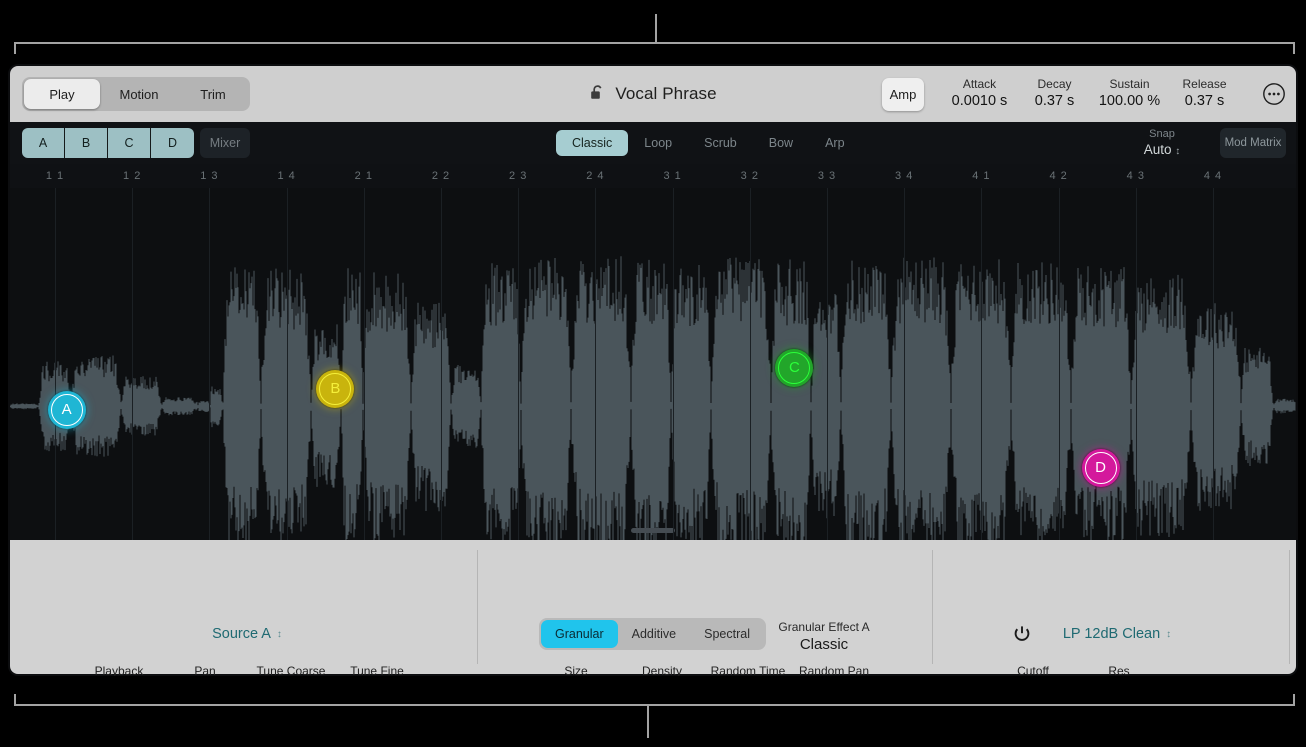  Describe the element at coordinates (653, 530) in the screenshot. I see `panel-resize-handle` at that location.